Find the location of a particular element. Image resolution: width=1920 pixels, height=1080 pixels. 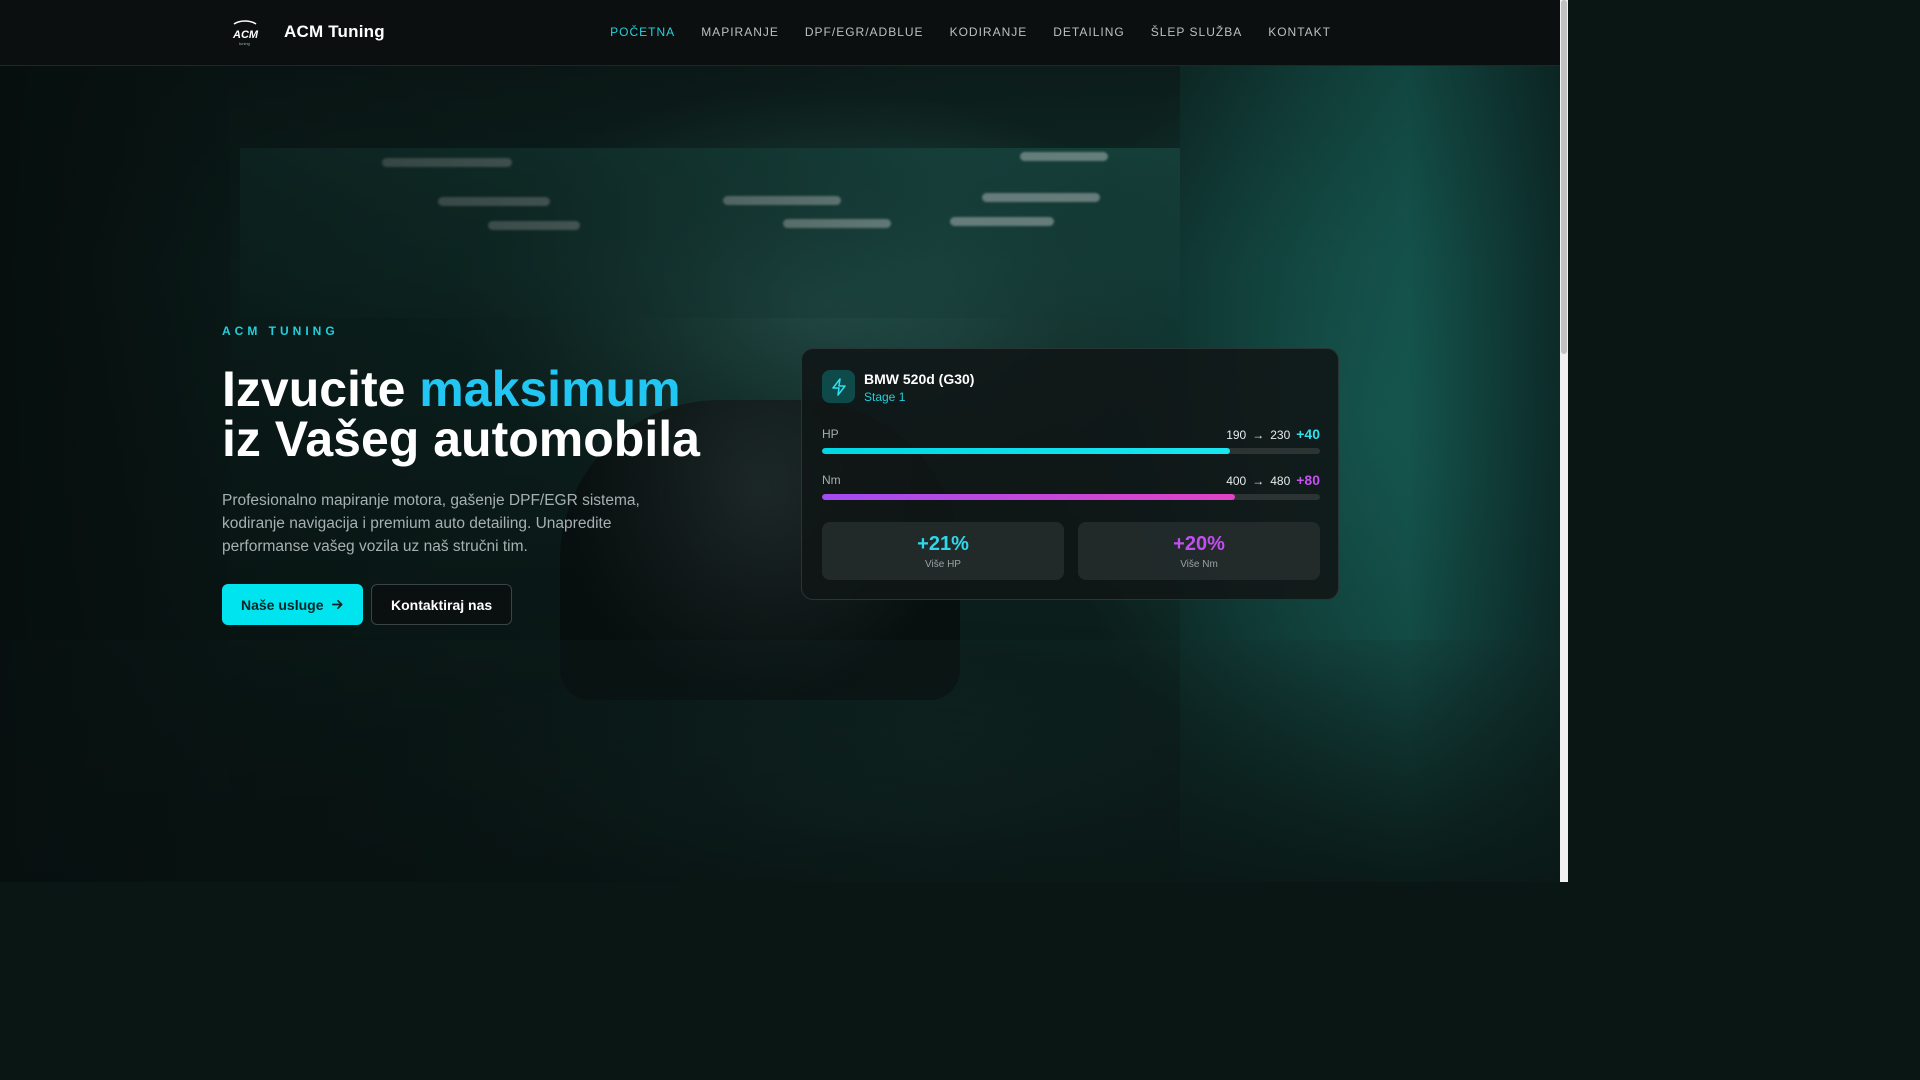

metric-values: 190 → 230 +40 is located at coordinates (1273, 434).